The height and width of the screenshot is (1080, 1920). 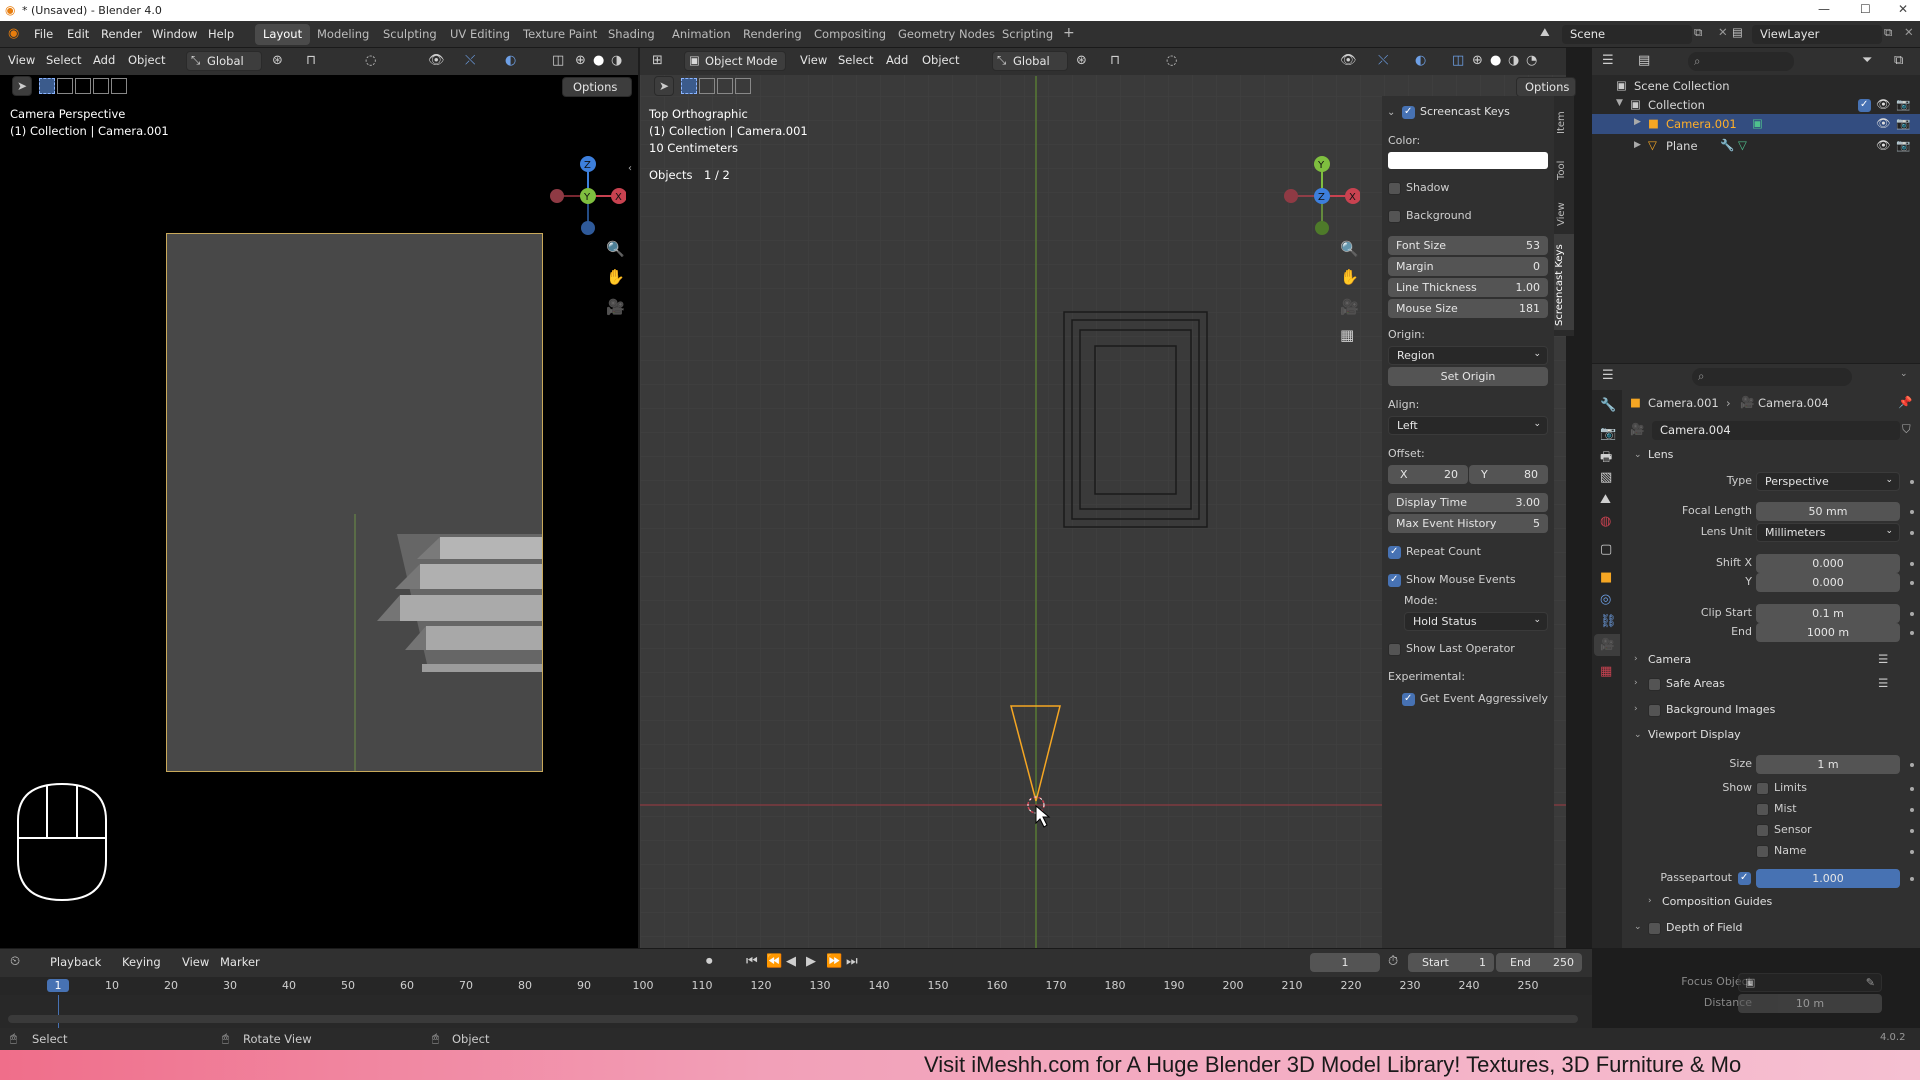 I want to click on overlay-icon: ◐, so click(x=1420, y=60).